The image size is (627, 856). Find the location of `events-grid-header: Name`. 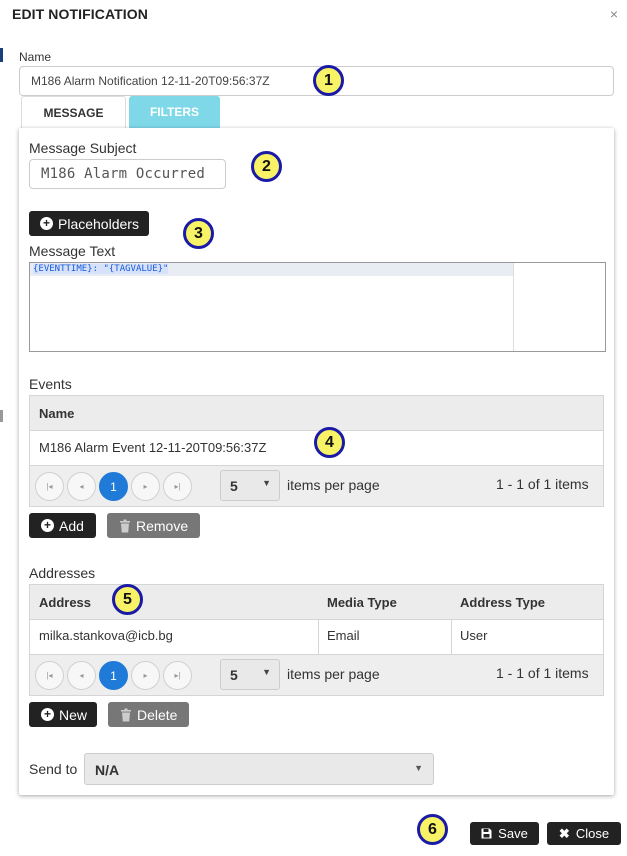

events-grid-header: Name is located at coordinates (316, 413).